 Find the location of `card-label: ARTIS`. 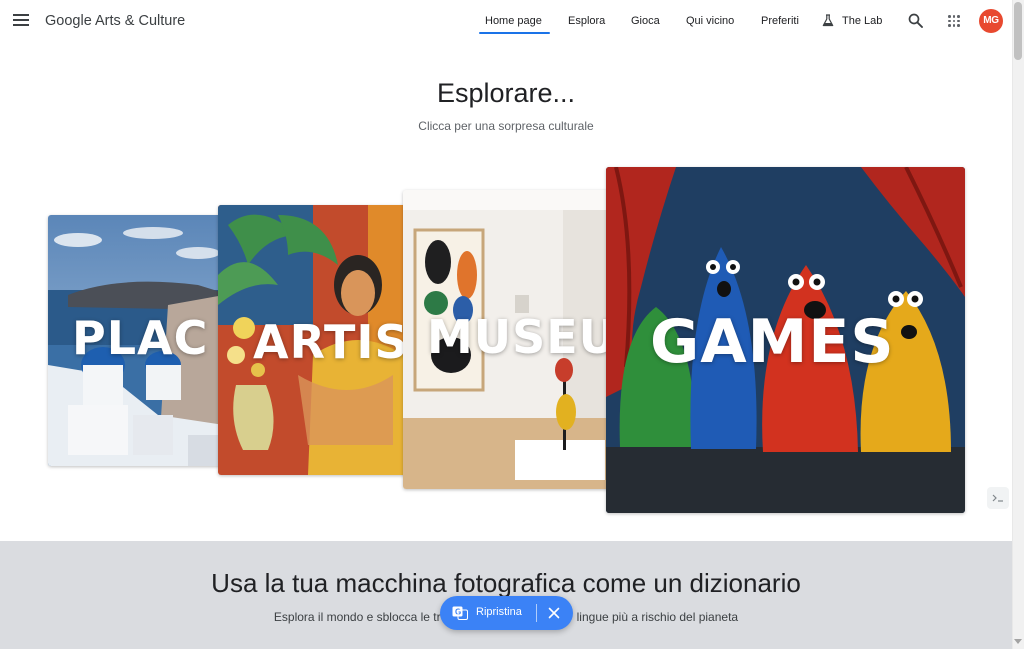

card-label: ARTIS is located at coordinates (330, 342).